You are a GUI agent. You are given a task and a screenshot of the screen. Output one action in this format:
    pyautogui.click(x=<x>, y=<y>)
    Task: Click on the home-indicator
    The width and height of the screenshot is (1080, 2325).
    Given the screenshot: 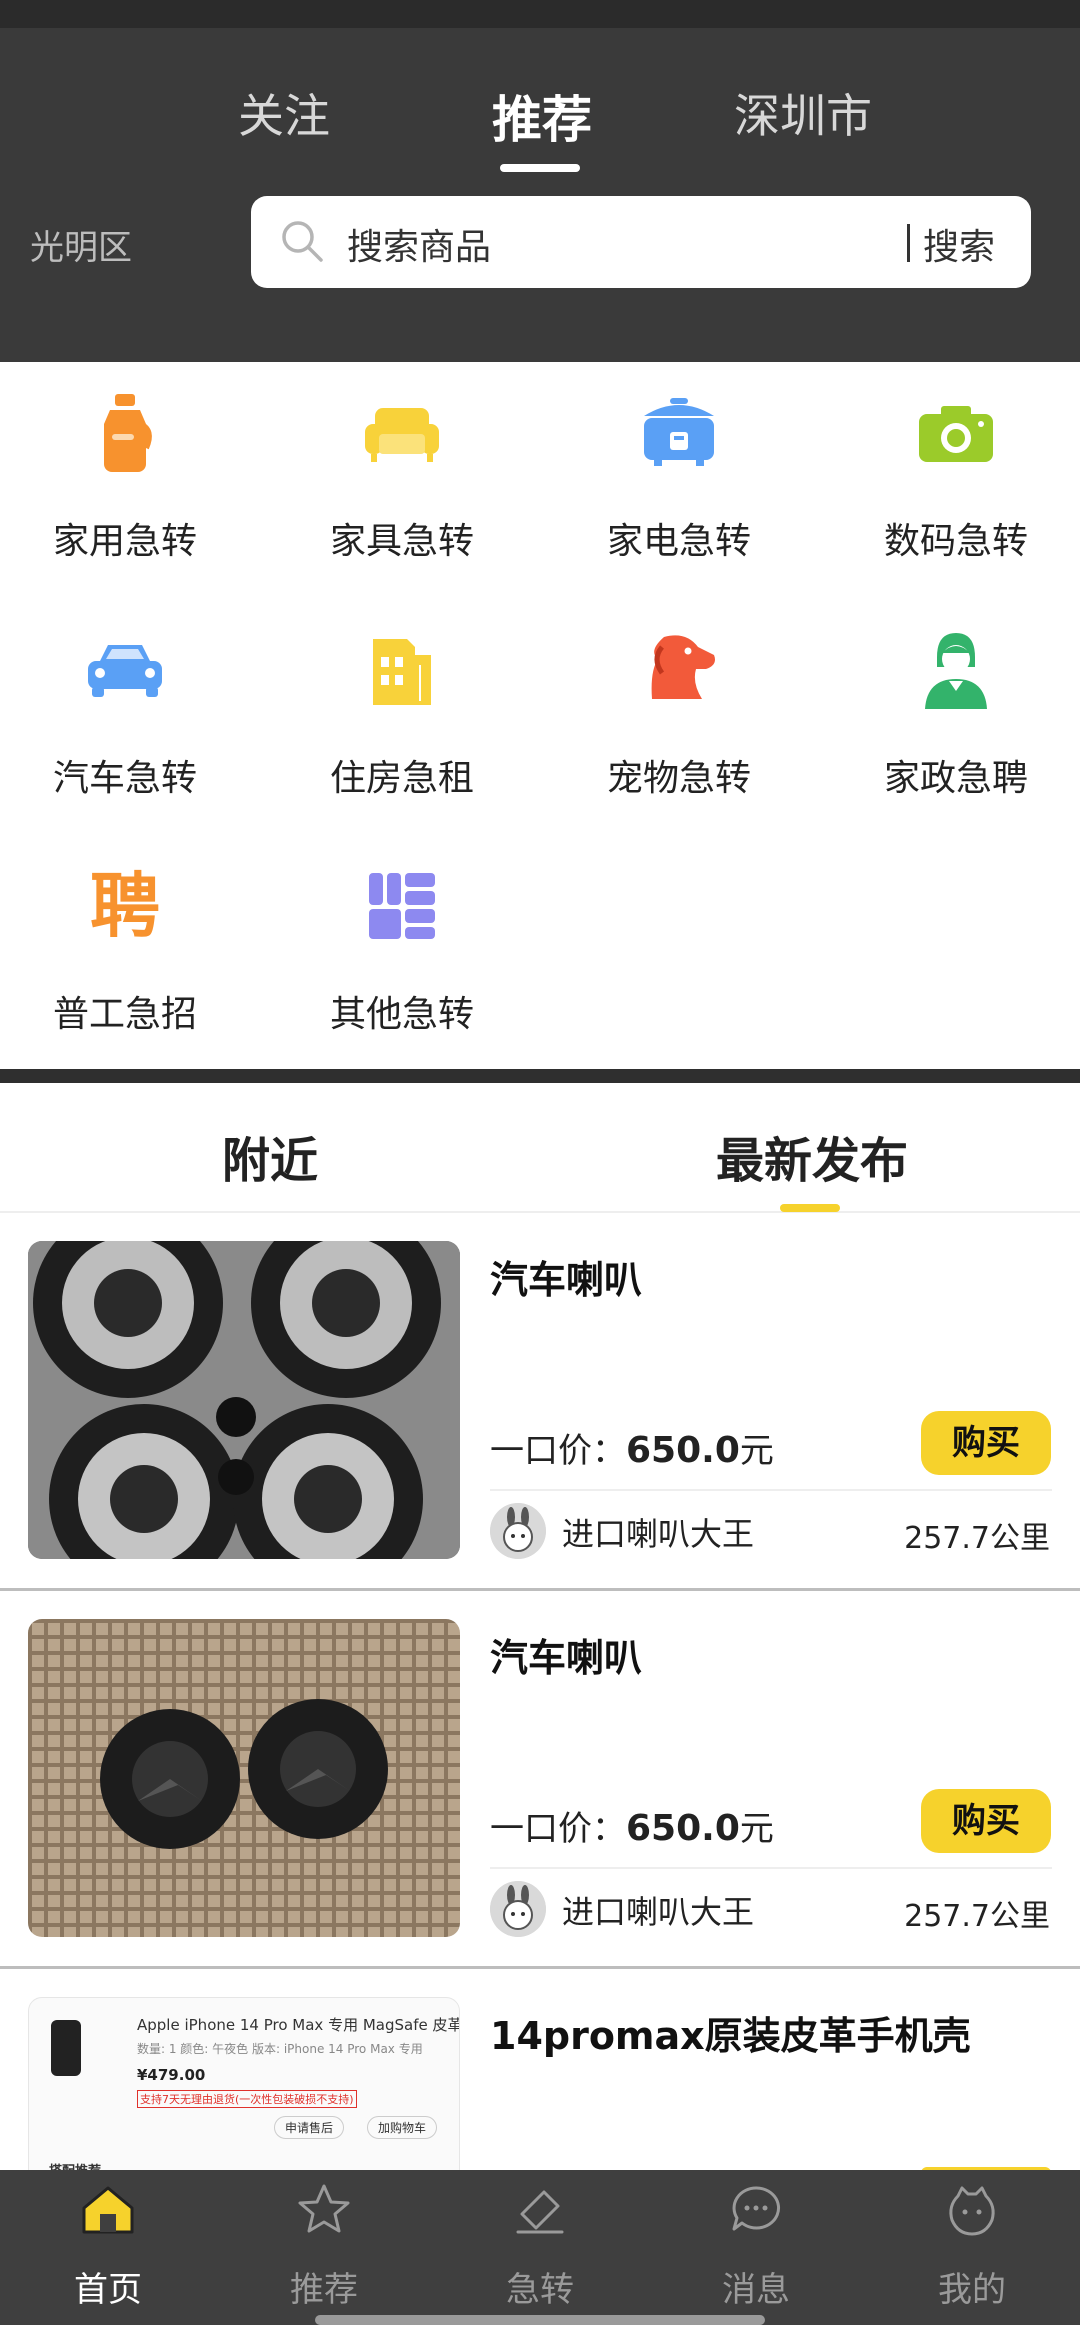 What is the action you would take?
    pyautogui.click(x=540, y=2320)
    